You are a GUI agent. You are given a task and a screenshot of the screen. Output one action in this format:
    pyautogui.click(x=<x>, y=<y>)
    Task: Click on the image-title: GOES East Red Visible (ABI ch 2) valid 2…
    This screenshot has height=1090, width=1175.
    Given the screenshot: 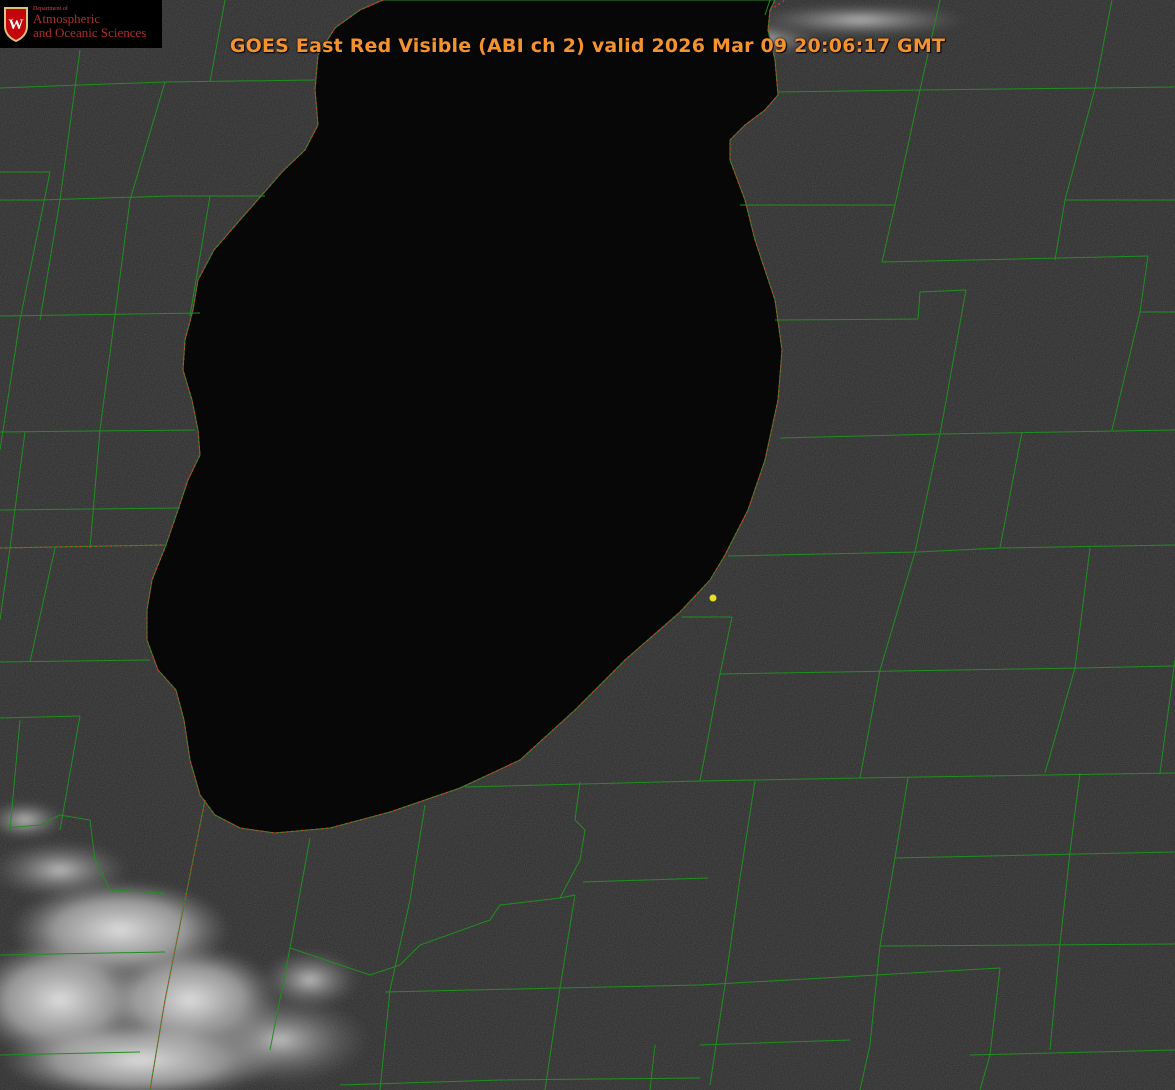 What is the action you would take?
    pyautogui.click(x=587, y=46)
    